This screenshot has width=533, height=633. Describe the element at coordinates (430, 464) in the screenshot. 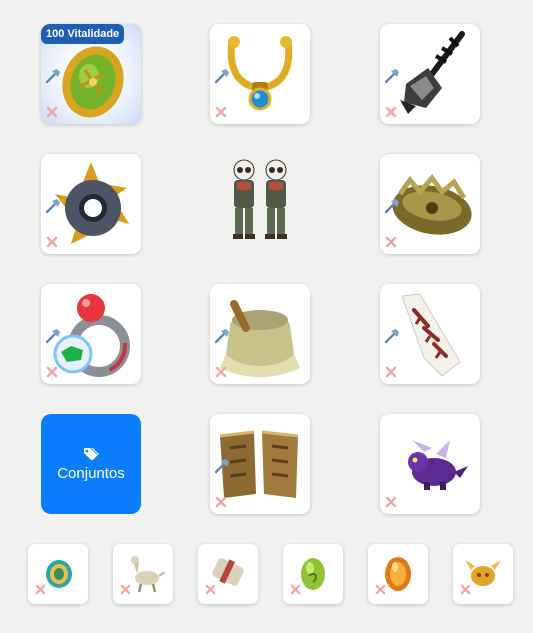

I see `pet-slot` at that location.